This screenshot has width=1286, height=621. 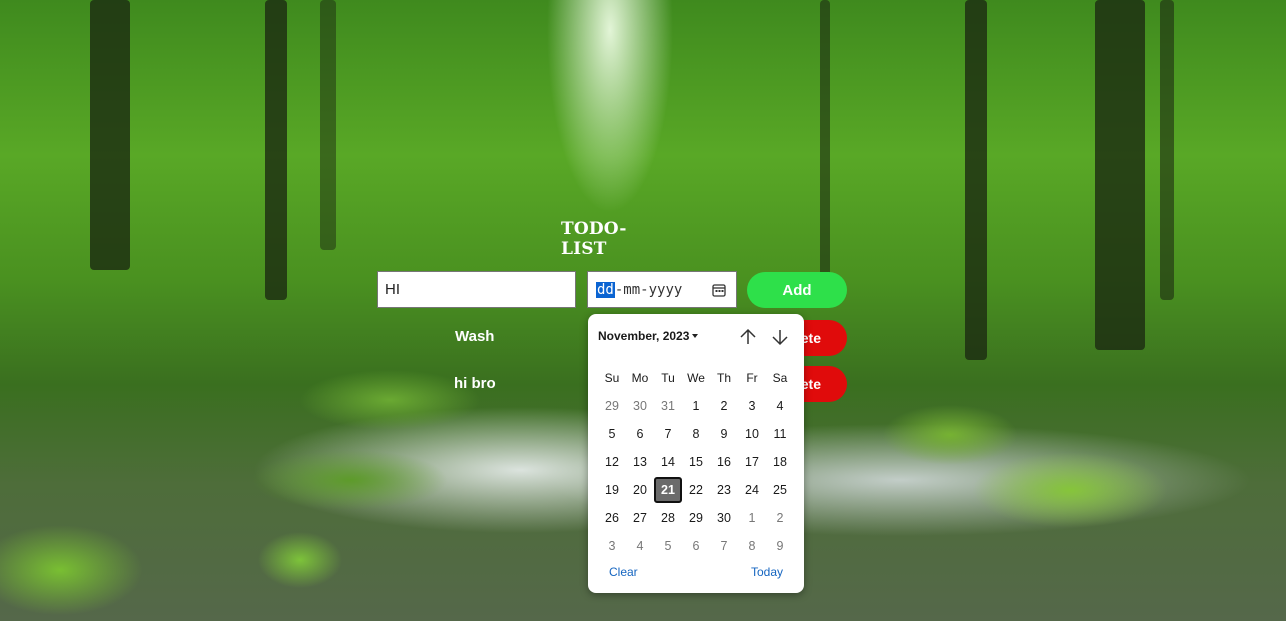 What do you see at coordinates (594, 239) in the screenshot?
I see `page-title: TODO-LIST` at bounding box center [594, 239].